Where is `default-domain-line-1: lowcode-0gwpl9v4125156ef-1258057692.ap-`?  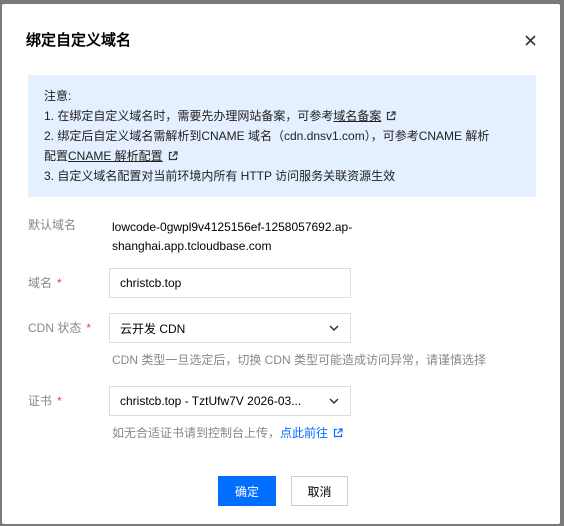 default-domain-line-1: lowcode-0gwpl9v4125156ef-1258057692.ap- is located at coordinates (232, 227).